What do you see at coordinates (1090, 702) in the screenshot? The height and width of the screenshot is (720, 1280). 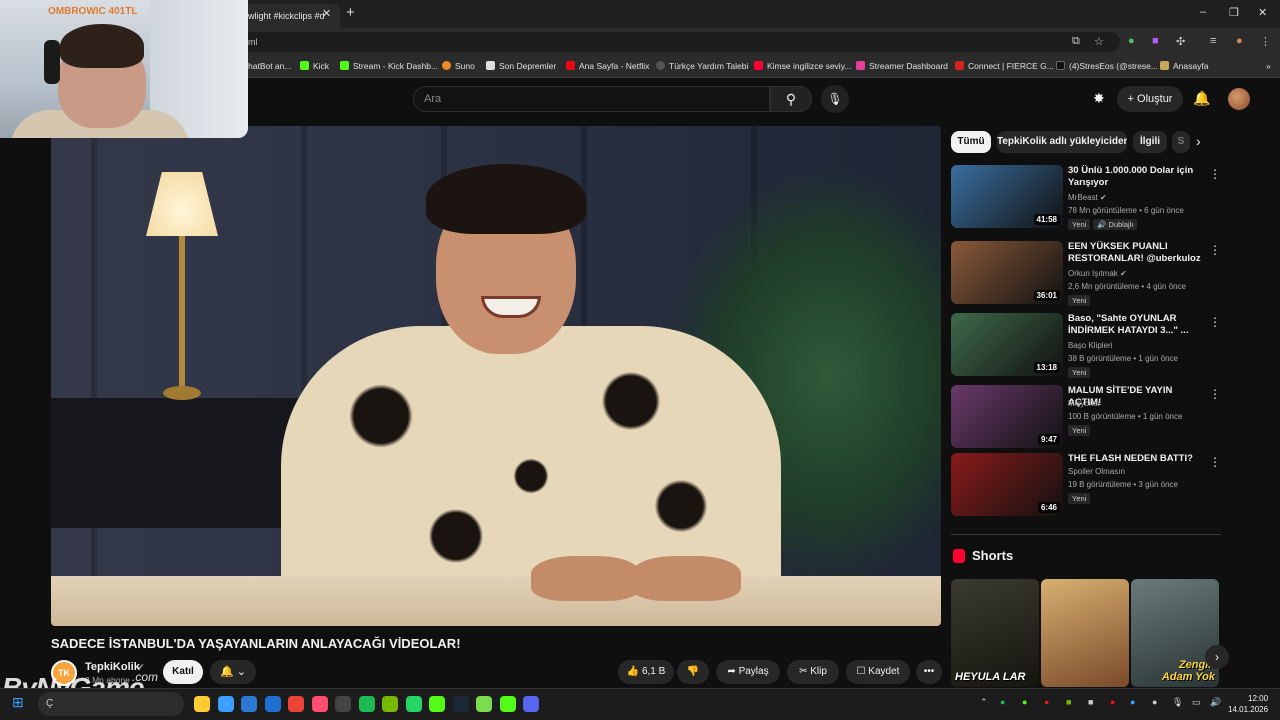 I see `tray-app-icon: ■` at bounding box center [1090, 702].